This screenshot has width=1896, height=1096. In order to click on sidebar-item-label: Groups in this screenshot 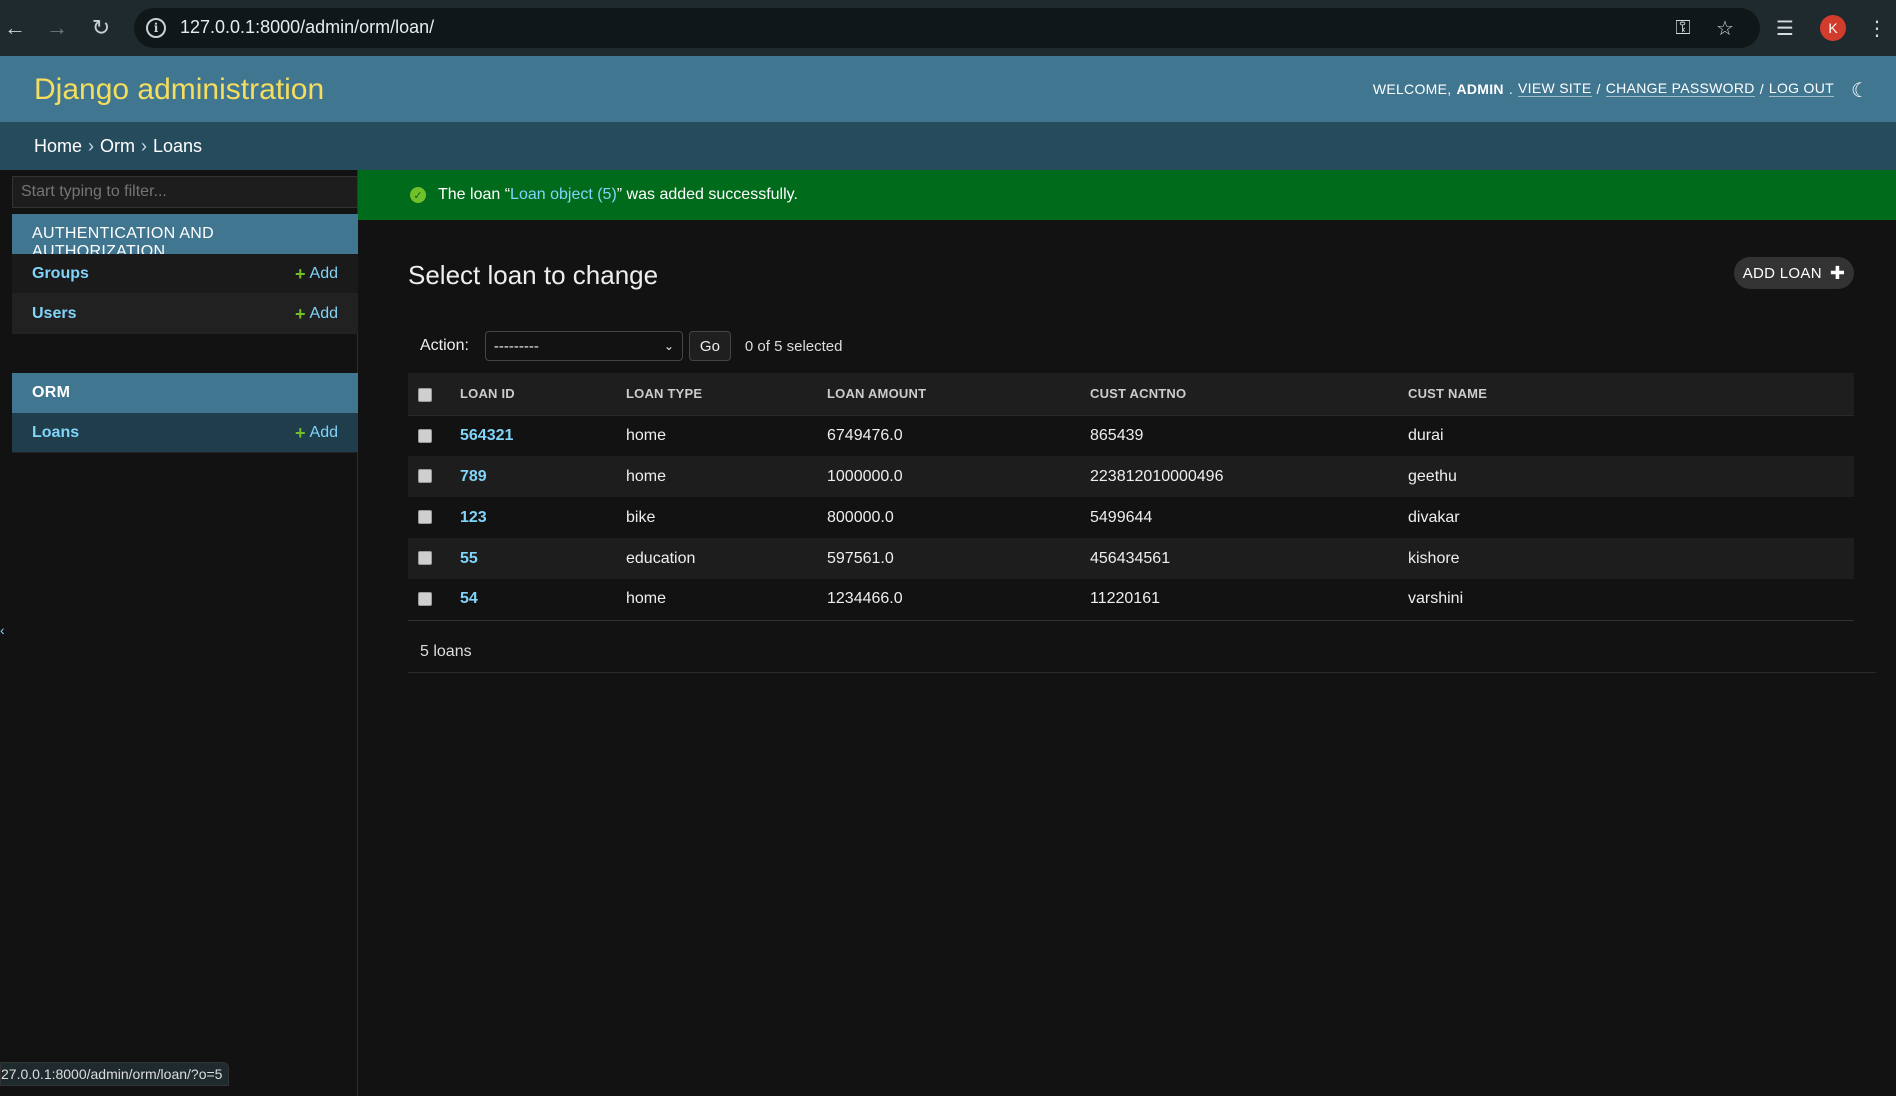, I will do `click(163, 274)`.